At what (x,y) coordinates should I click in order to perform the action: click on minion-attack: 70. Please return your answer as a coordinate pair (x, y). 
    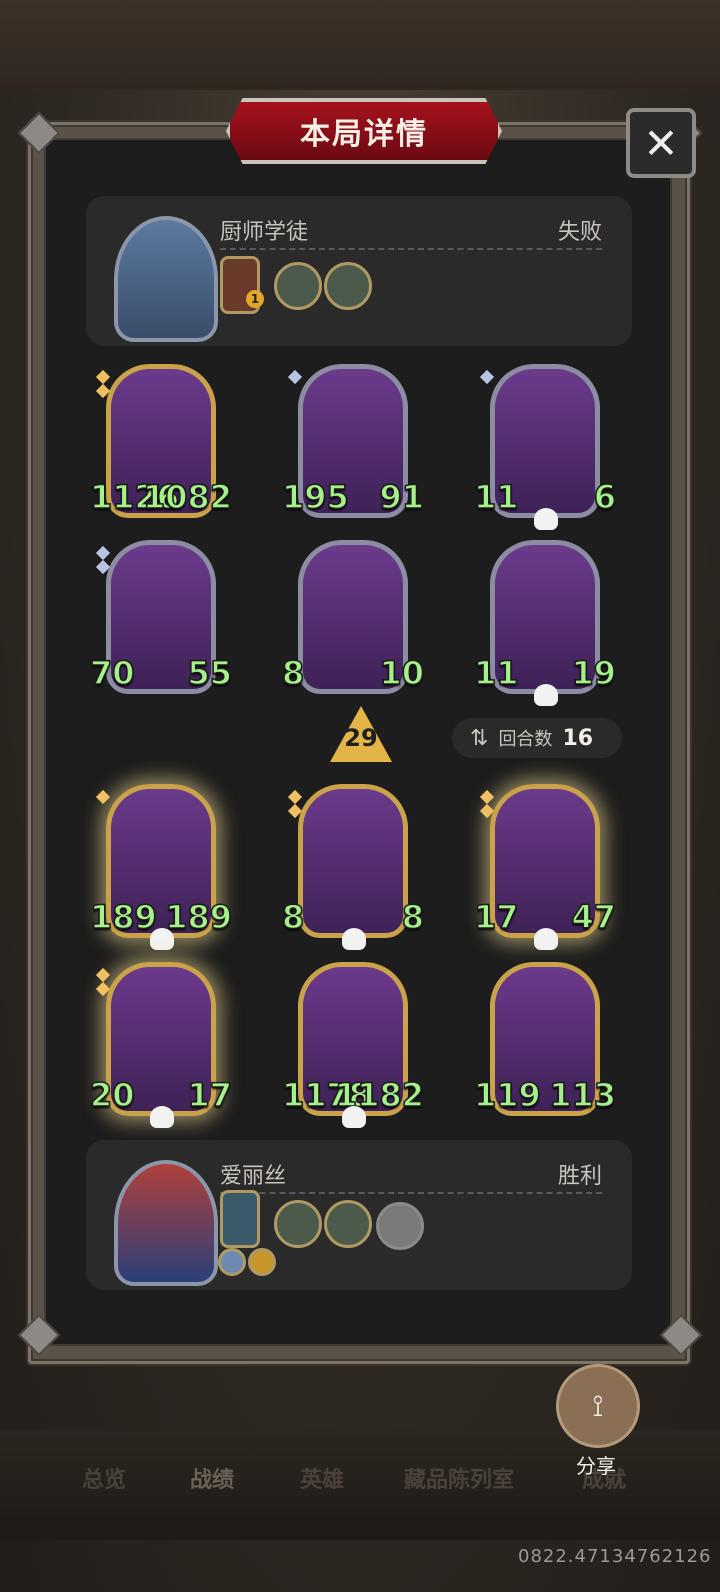
    Looking at the image, I should click on (112, 673).